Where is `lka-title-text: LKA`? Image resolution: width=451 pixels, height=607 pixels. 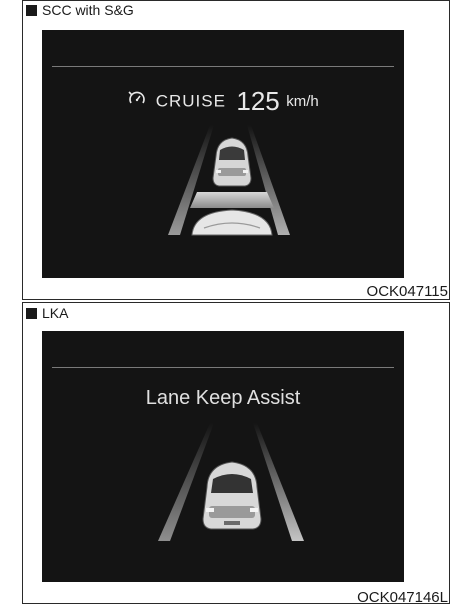 lka-title-text: LKA is located at coordinates (55, 313).